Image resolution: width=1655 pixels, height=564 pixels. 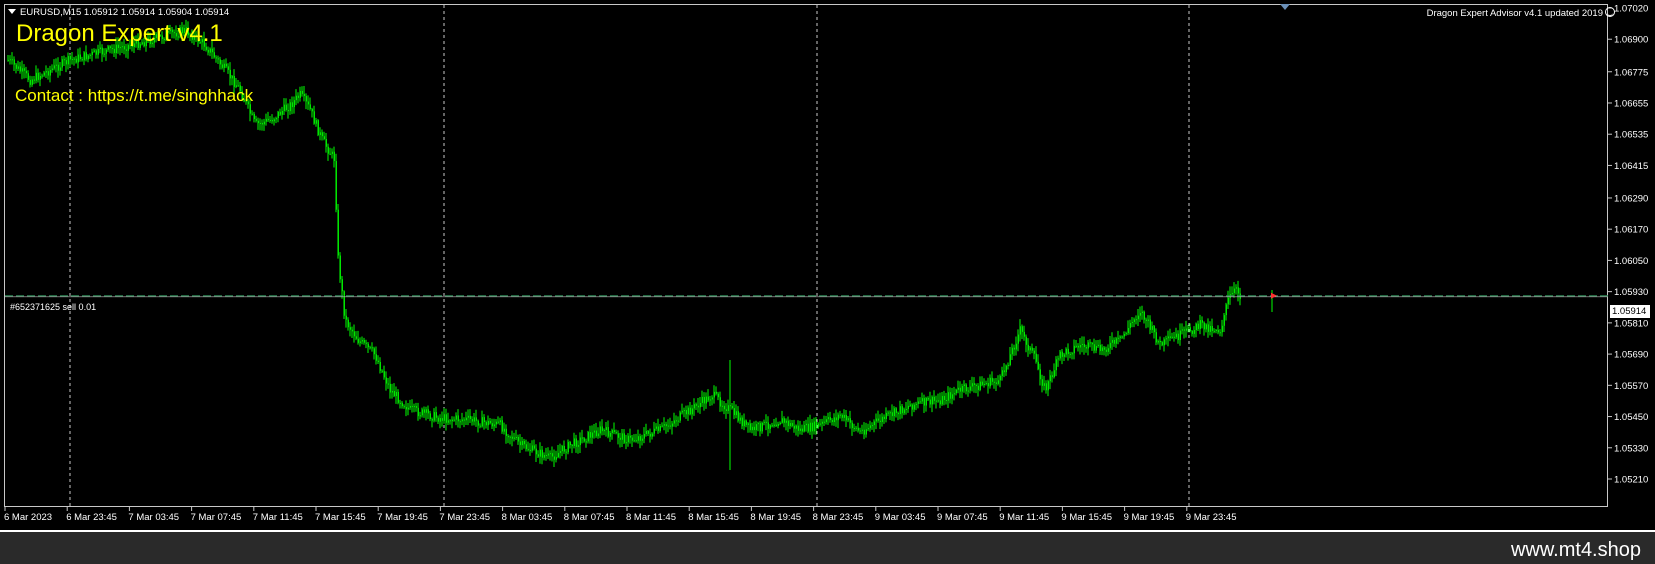 What do you see at coordinates (12, 11) in the screenshot?
I see `dropdown-triangle-icon` at bounding box center [12, 11].